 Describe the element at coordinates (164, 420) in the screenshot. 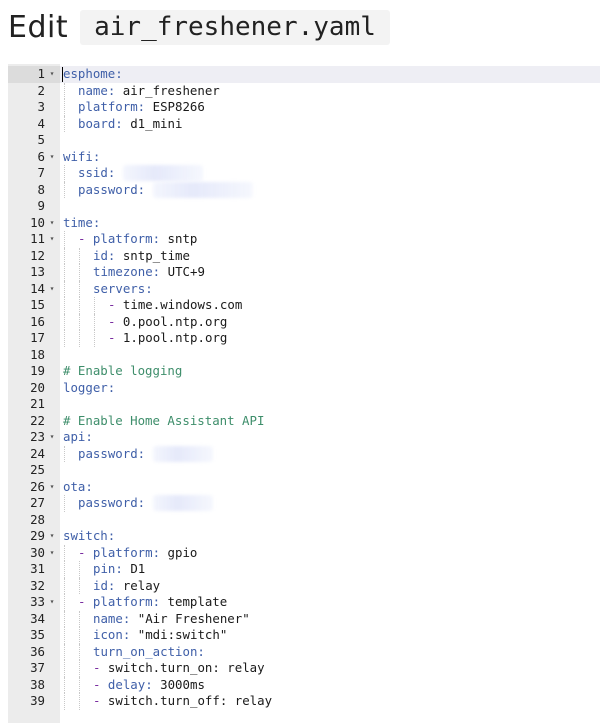

I see `code-token: # Enable Home Assistant API` at that location.